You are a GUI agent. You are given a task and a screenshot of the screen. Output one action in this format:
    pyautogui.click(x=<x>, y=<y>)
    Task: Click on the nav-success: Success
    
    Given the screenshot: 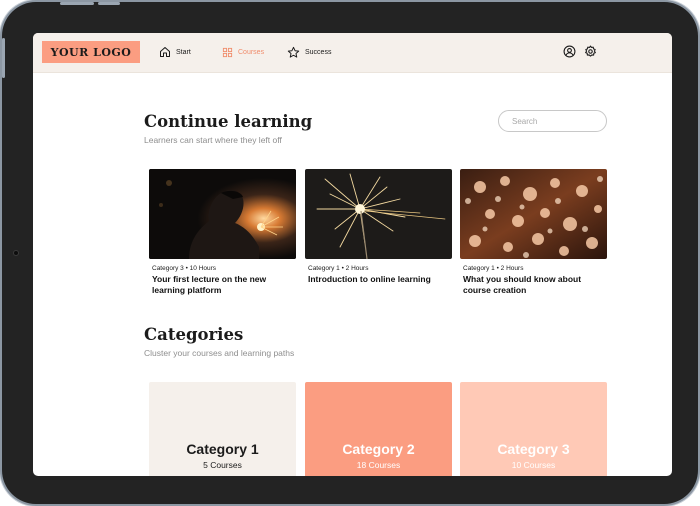 What is the action you would take?
    pyautogui.click(x=309, y=52)
    